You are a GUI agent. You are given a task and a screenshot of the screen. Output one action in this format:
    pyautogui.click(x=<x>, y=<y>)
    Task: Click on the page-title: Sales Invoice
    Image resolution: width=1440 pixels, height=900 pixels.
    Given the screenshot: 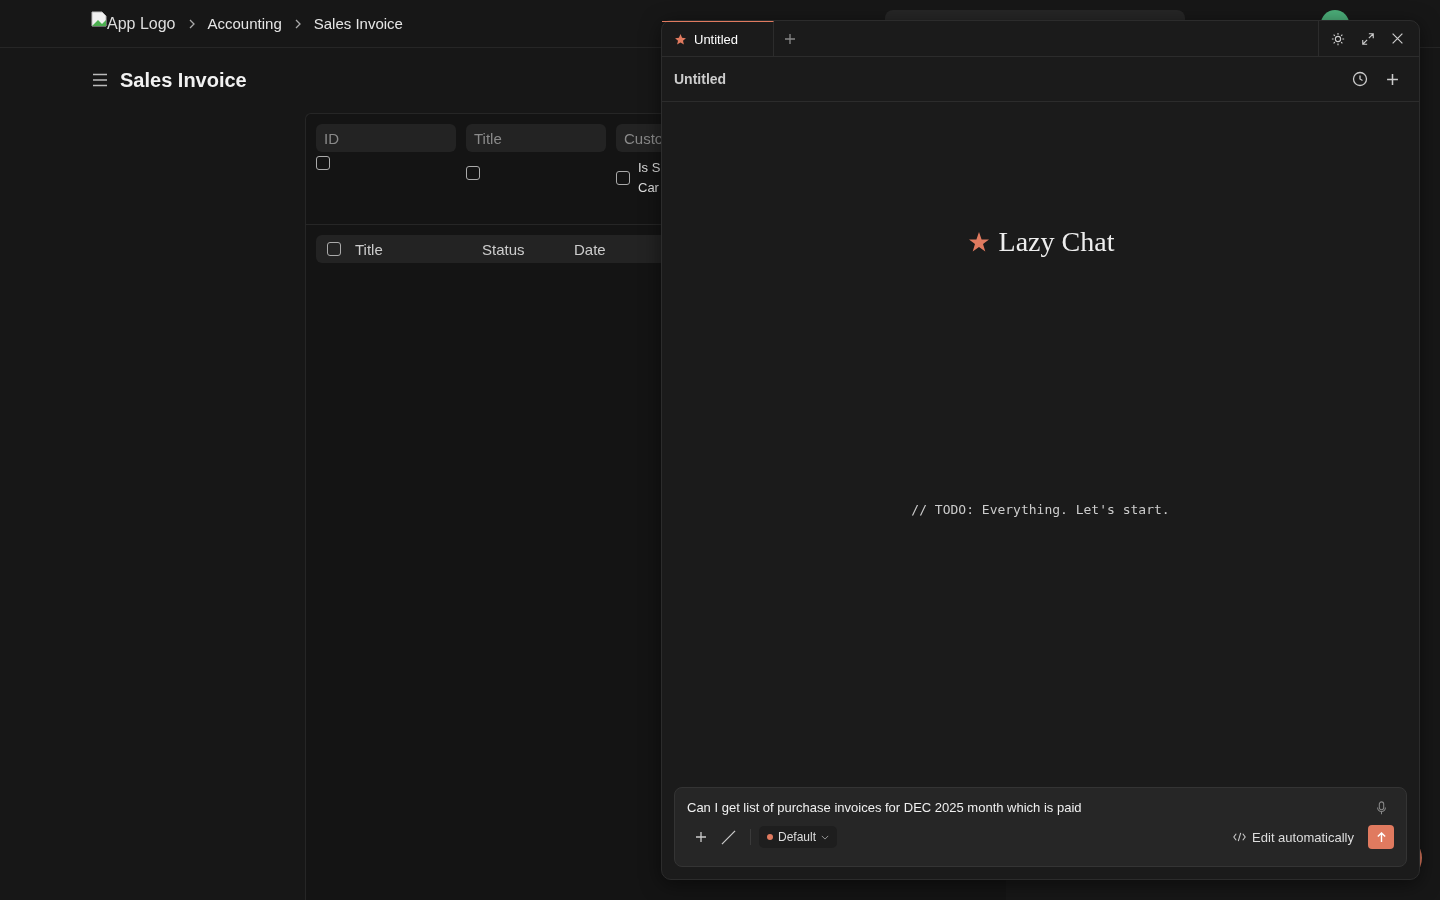 What is the action you would take?
    pyautogui.click(x=183, y=80)
    